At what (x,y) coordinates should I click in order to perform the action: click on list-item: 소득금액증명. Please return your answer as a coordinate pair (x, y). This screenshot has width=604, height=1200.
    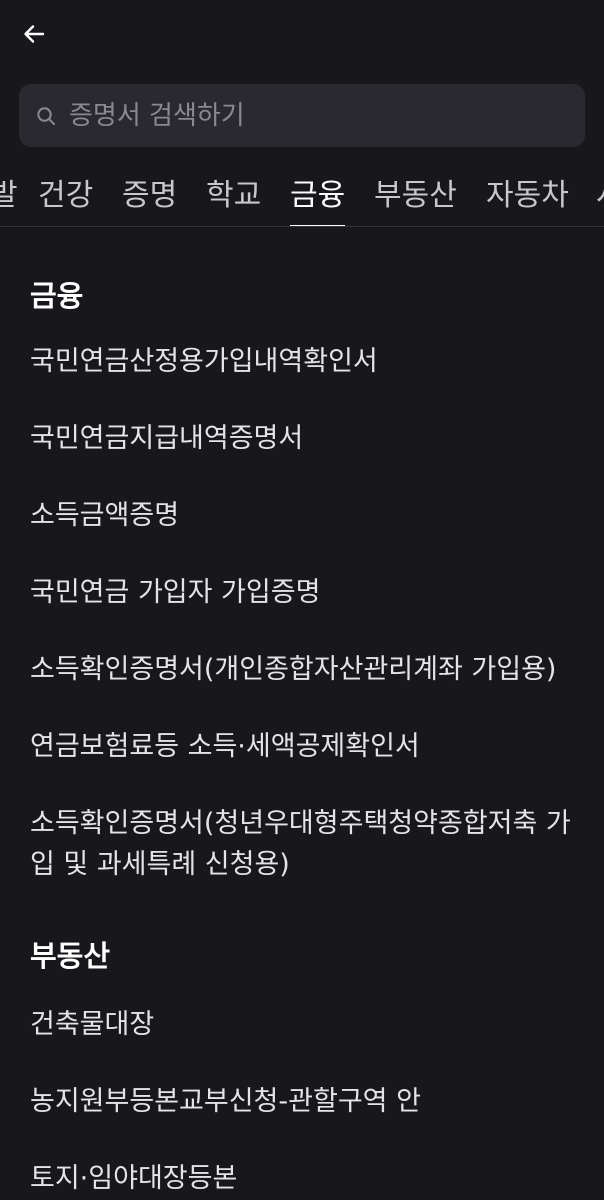
    Looking at the image, I should click on (305, 515).